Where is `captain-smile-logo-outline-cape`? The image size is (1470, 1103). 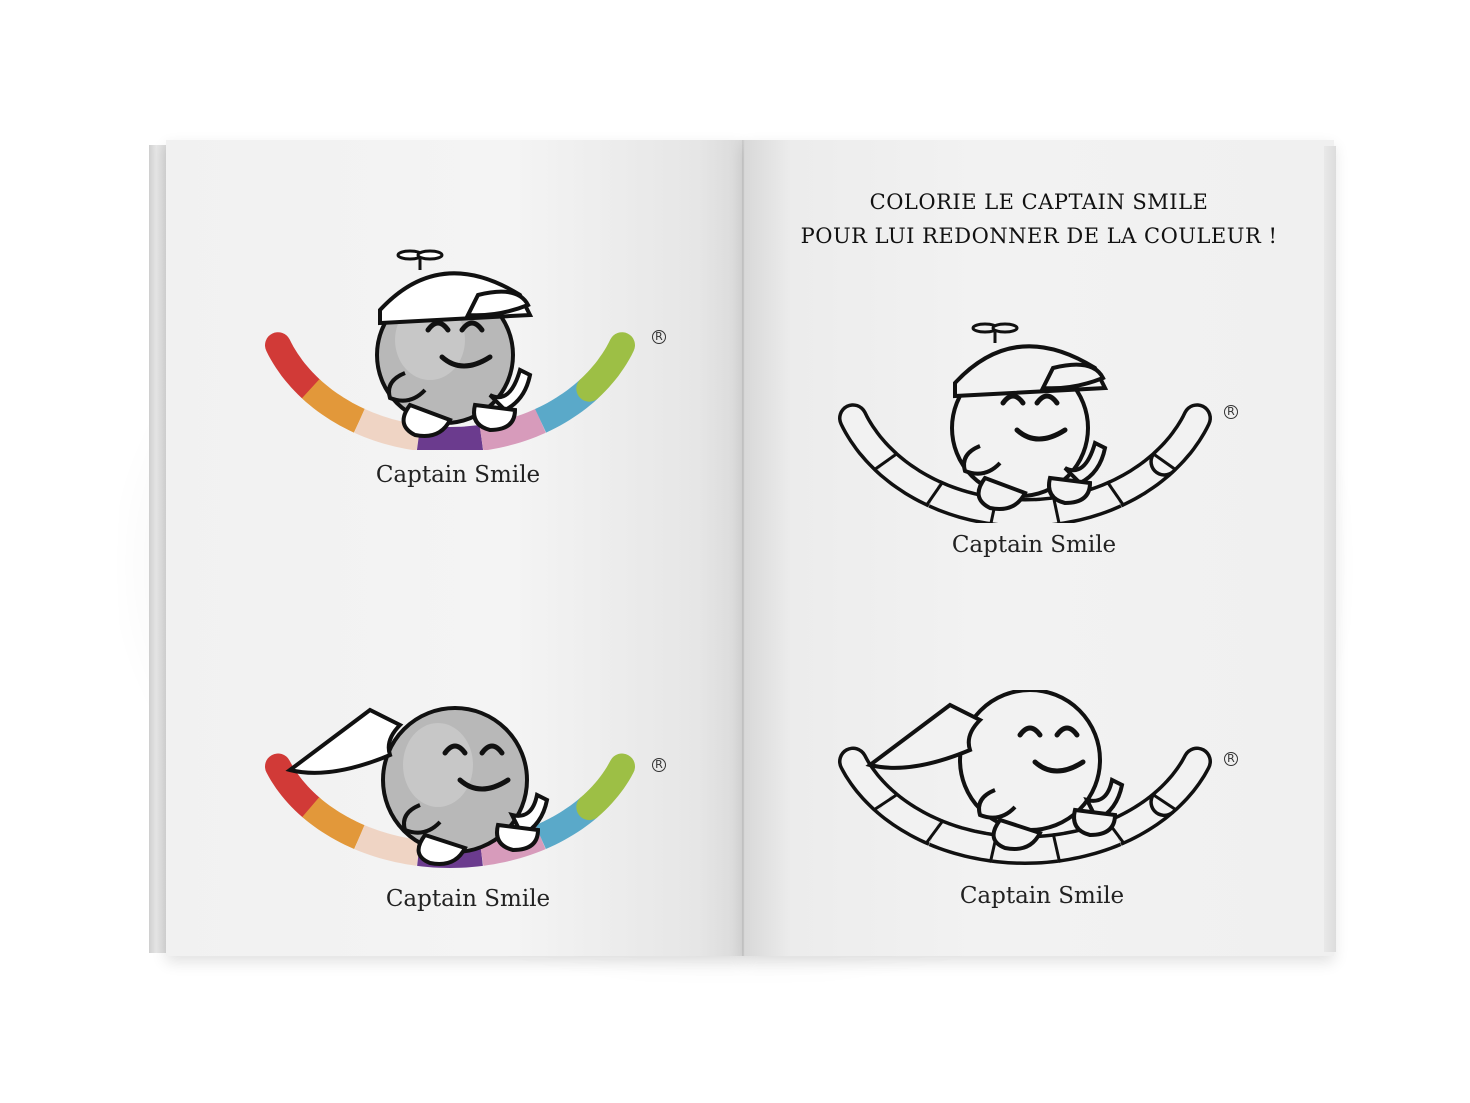
captain-smile-logo-outline-cape is located at coordinates (1025, 777).